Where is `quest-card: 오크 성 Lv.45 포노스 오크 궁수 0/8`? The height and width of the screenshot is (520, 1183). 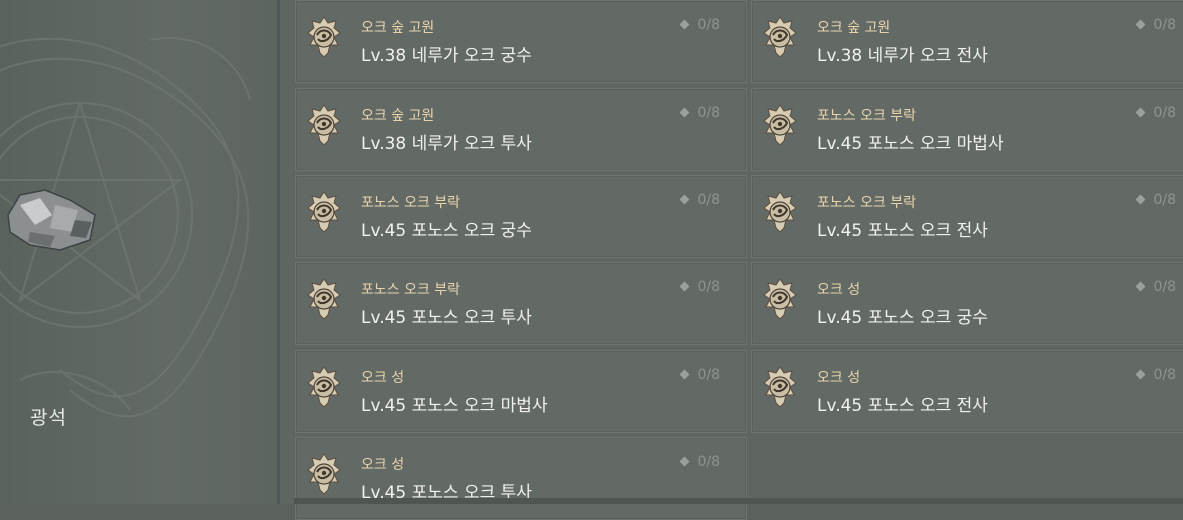 quest-card: 오크 성 Lv.45 포노스 오크 궁수 0/8 is located at coordinates (967, 303).